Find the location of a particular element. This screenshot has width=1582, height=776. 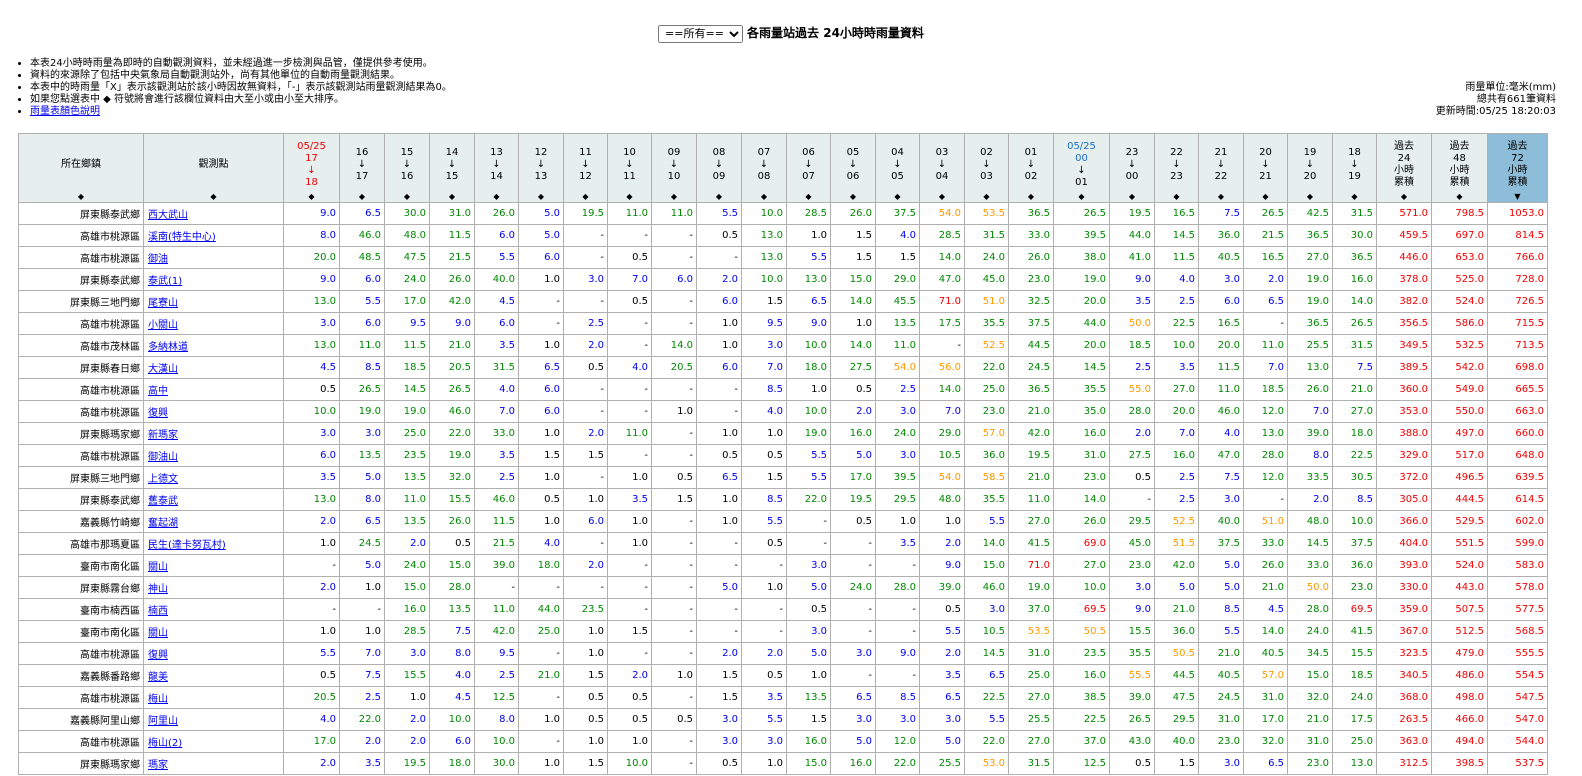

sort-icon: ▼ is located at coordinates (1518, 197).